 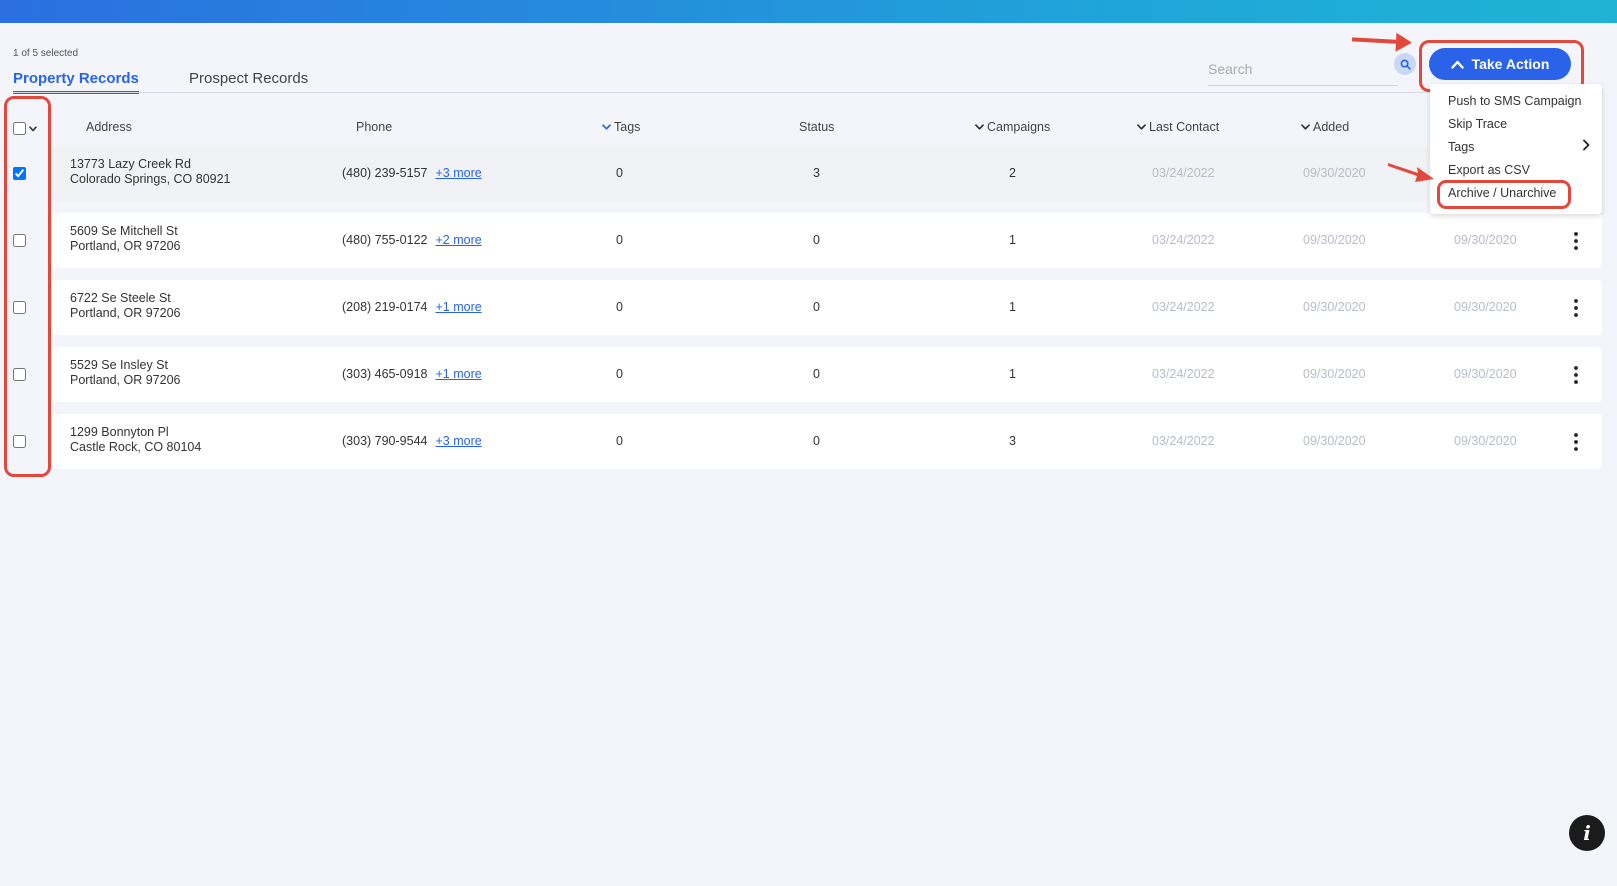 What do you see at coordinates (1489, 170) in the screenshot?
I see `menu-item-export-csv: Export as CSV` at bounding box center [1489, 170].